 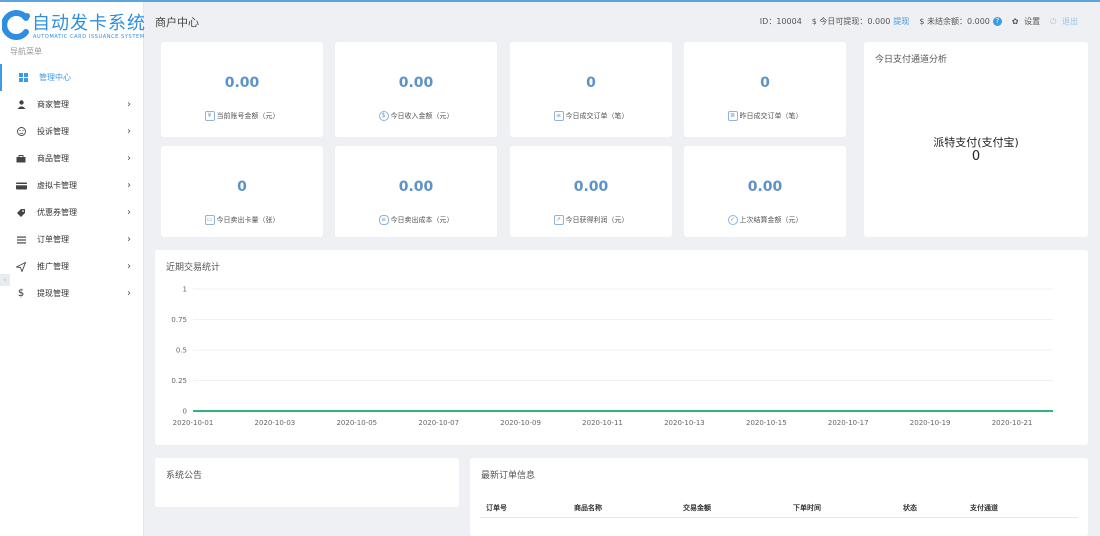 I want to click on logout-link: ⏻ 退出, so click(x=1064, y=21).